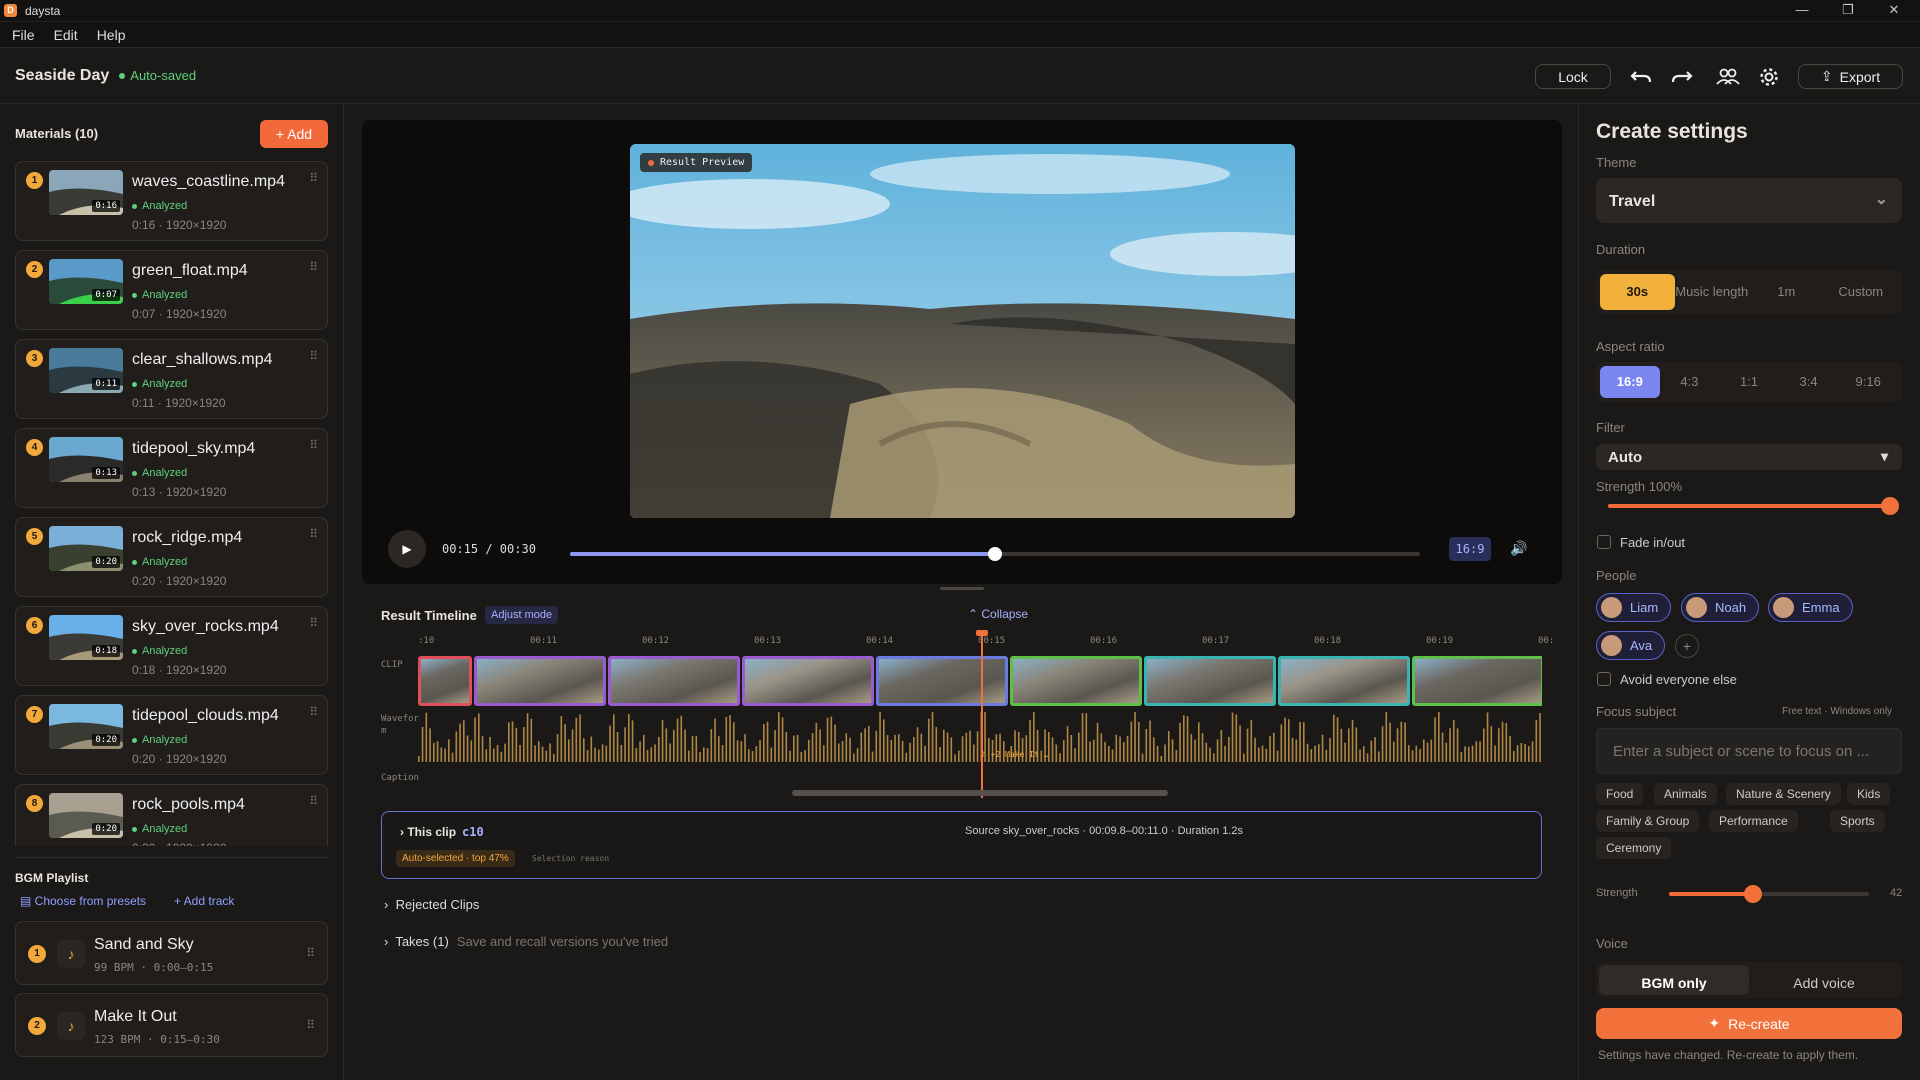  I want to click on segment-option: 4:3, so click(1690, 382).